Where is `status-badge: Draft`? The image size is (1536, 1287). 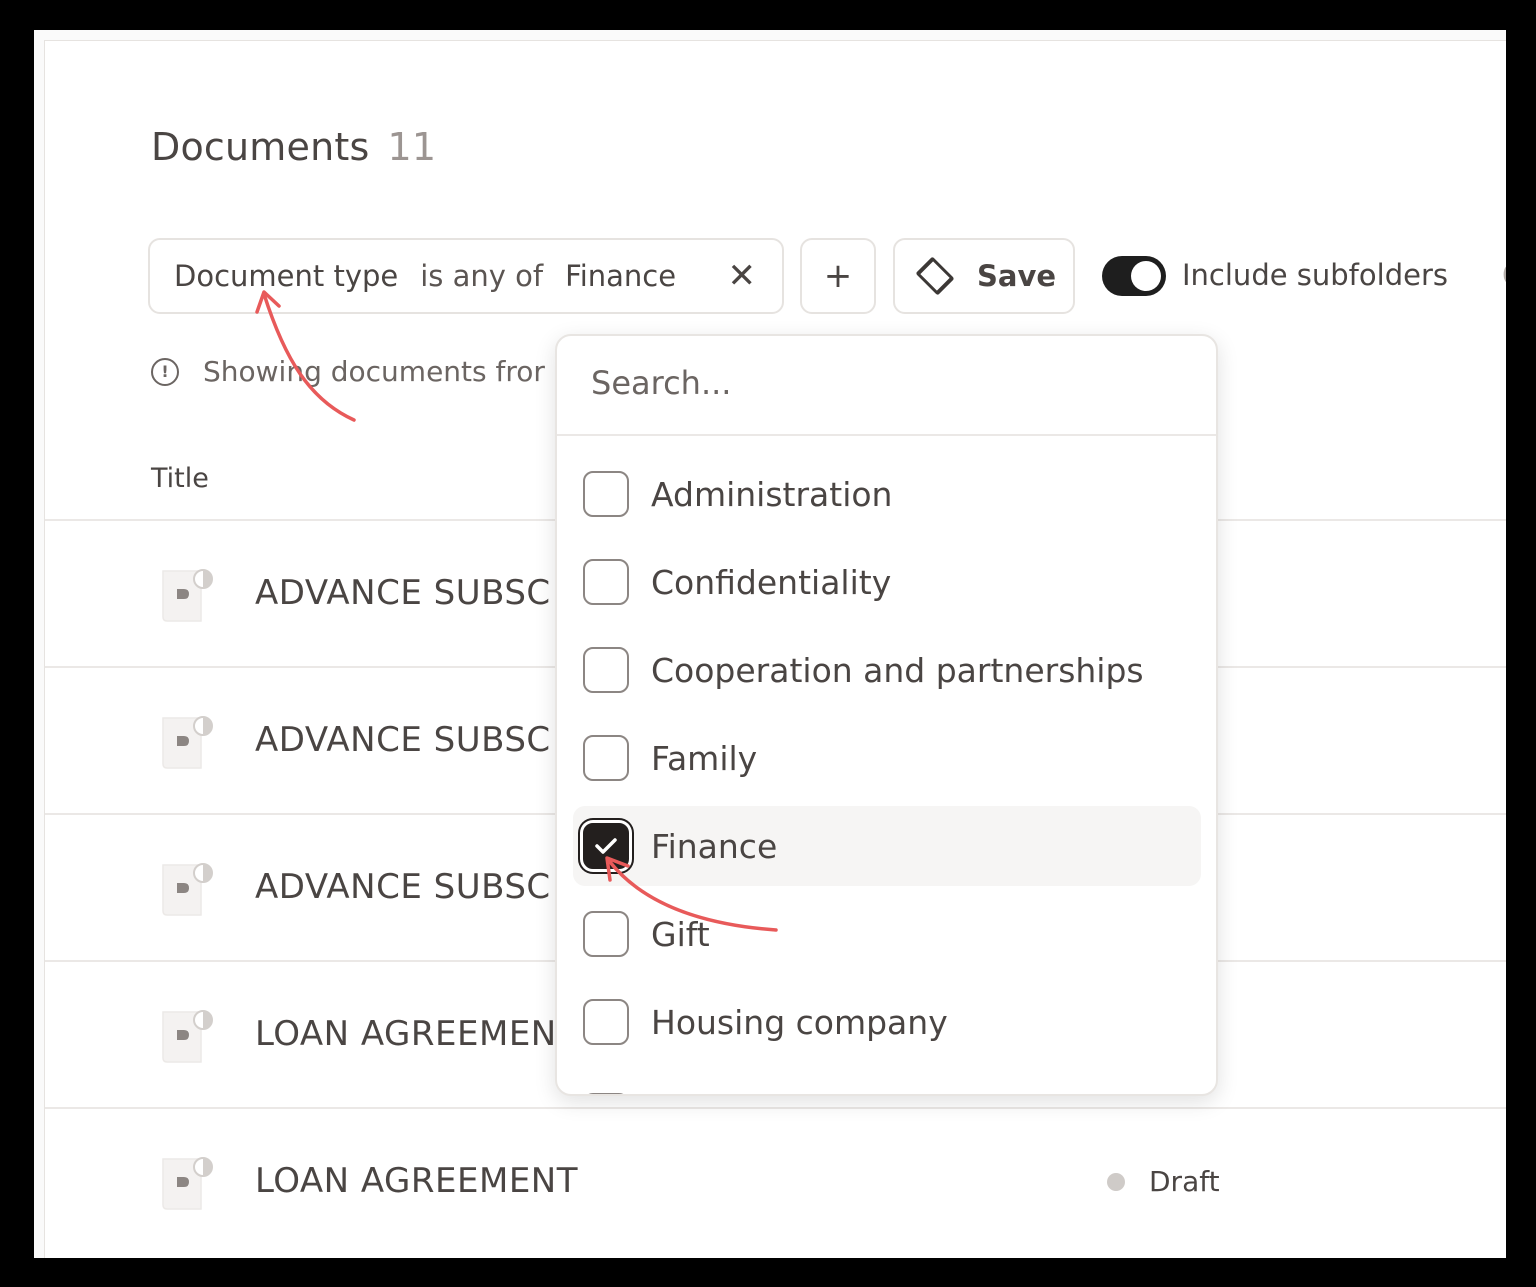
status-badge: Draft is located at coordinates (1163, 1181).